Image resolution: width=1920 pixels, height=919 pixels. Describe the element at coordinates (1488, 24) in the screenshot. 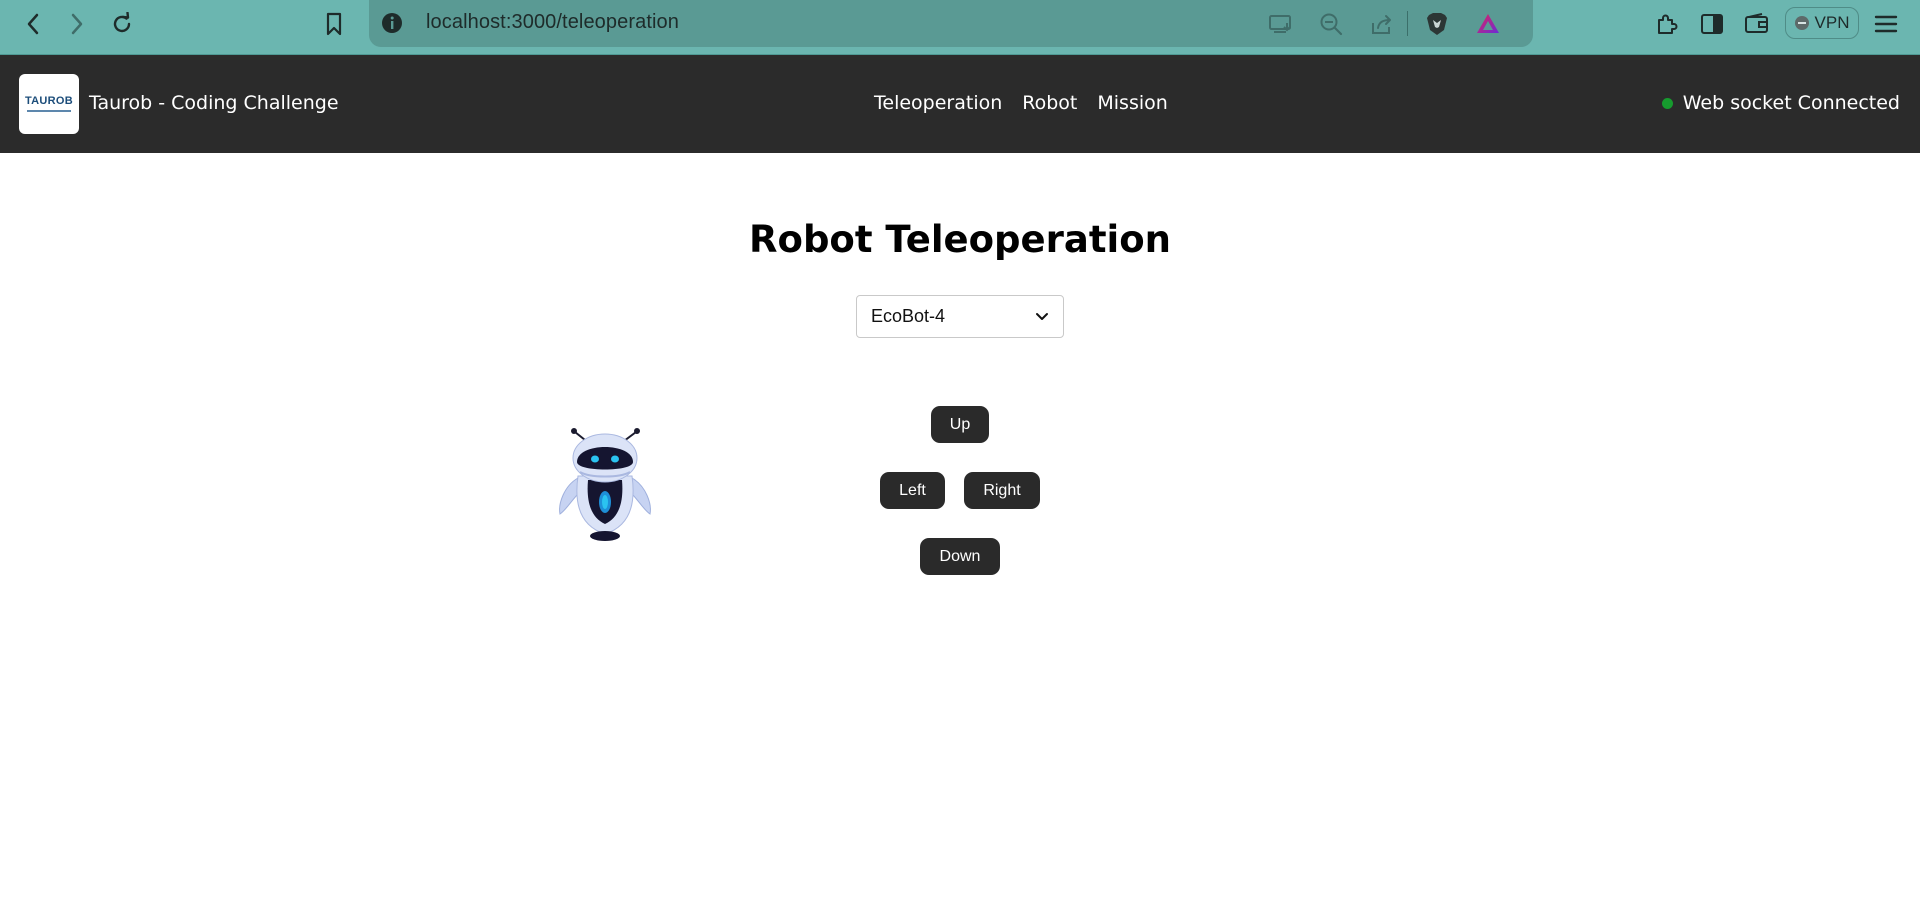

I see `brave-rewards-icon` at that location.